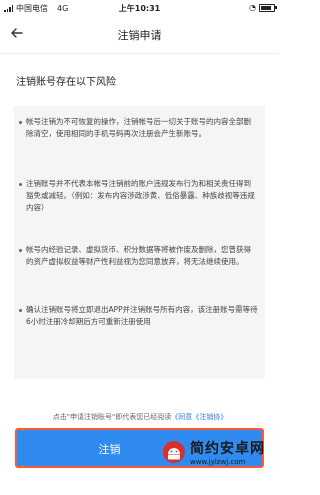 The image size is (320, 495). What do you see at coordinates (174, 452) in the screenshot?
I see `android-logo-icon` at bounding box center [174, 452].